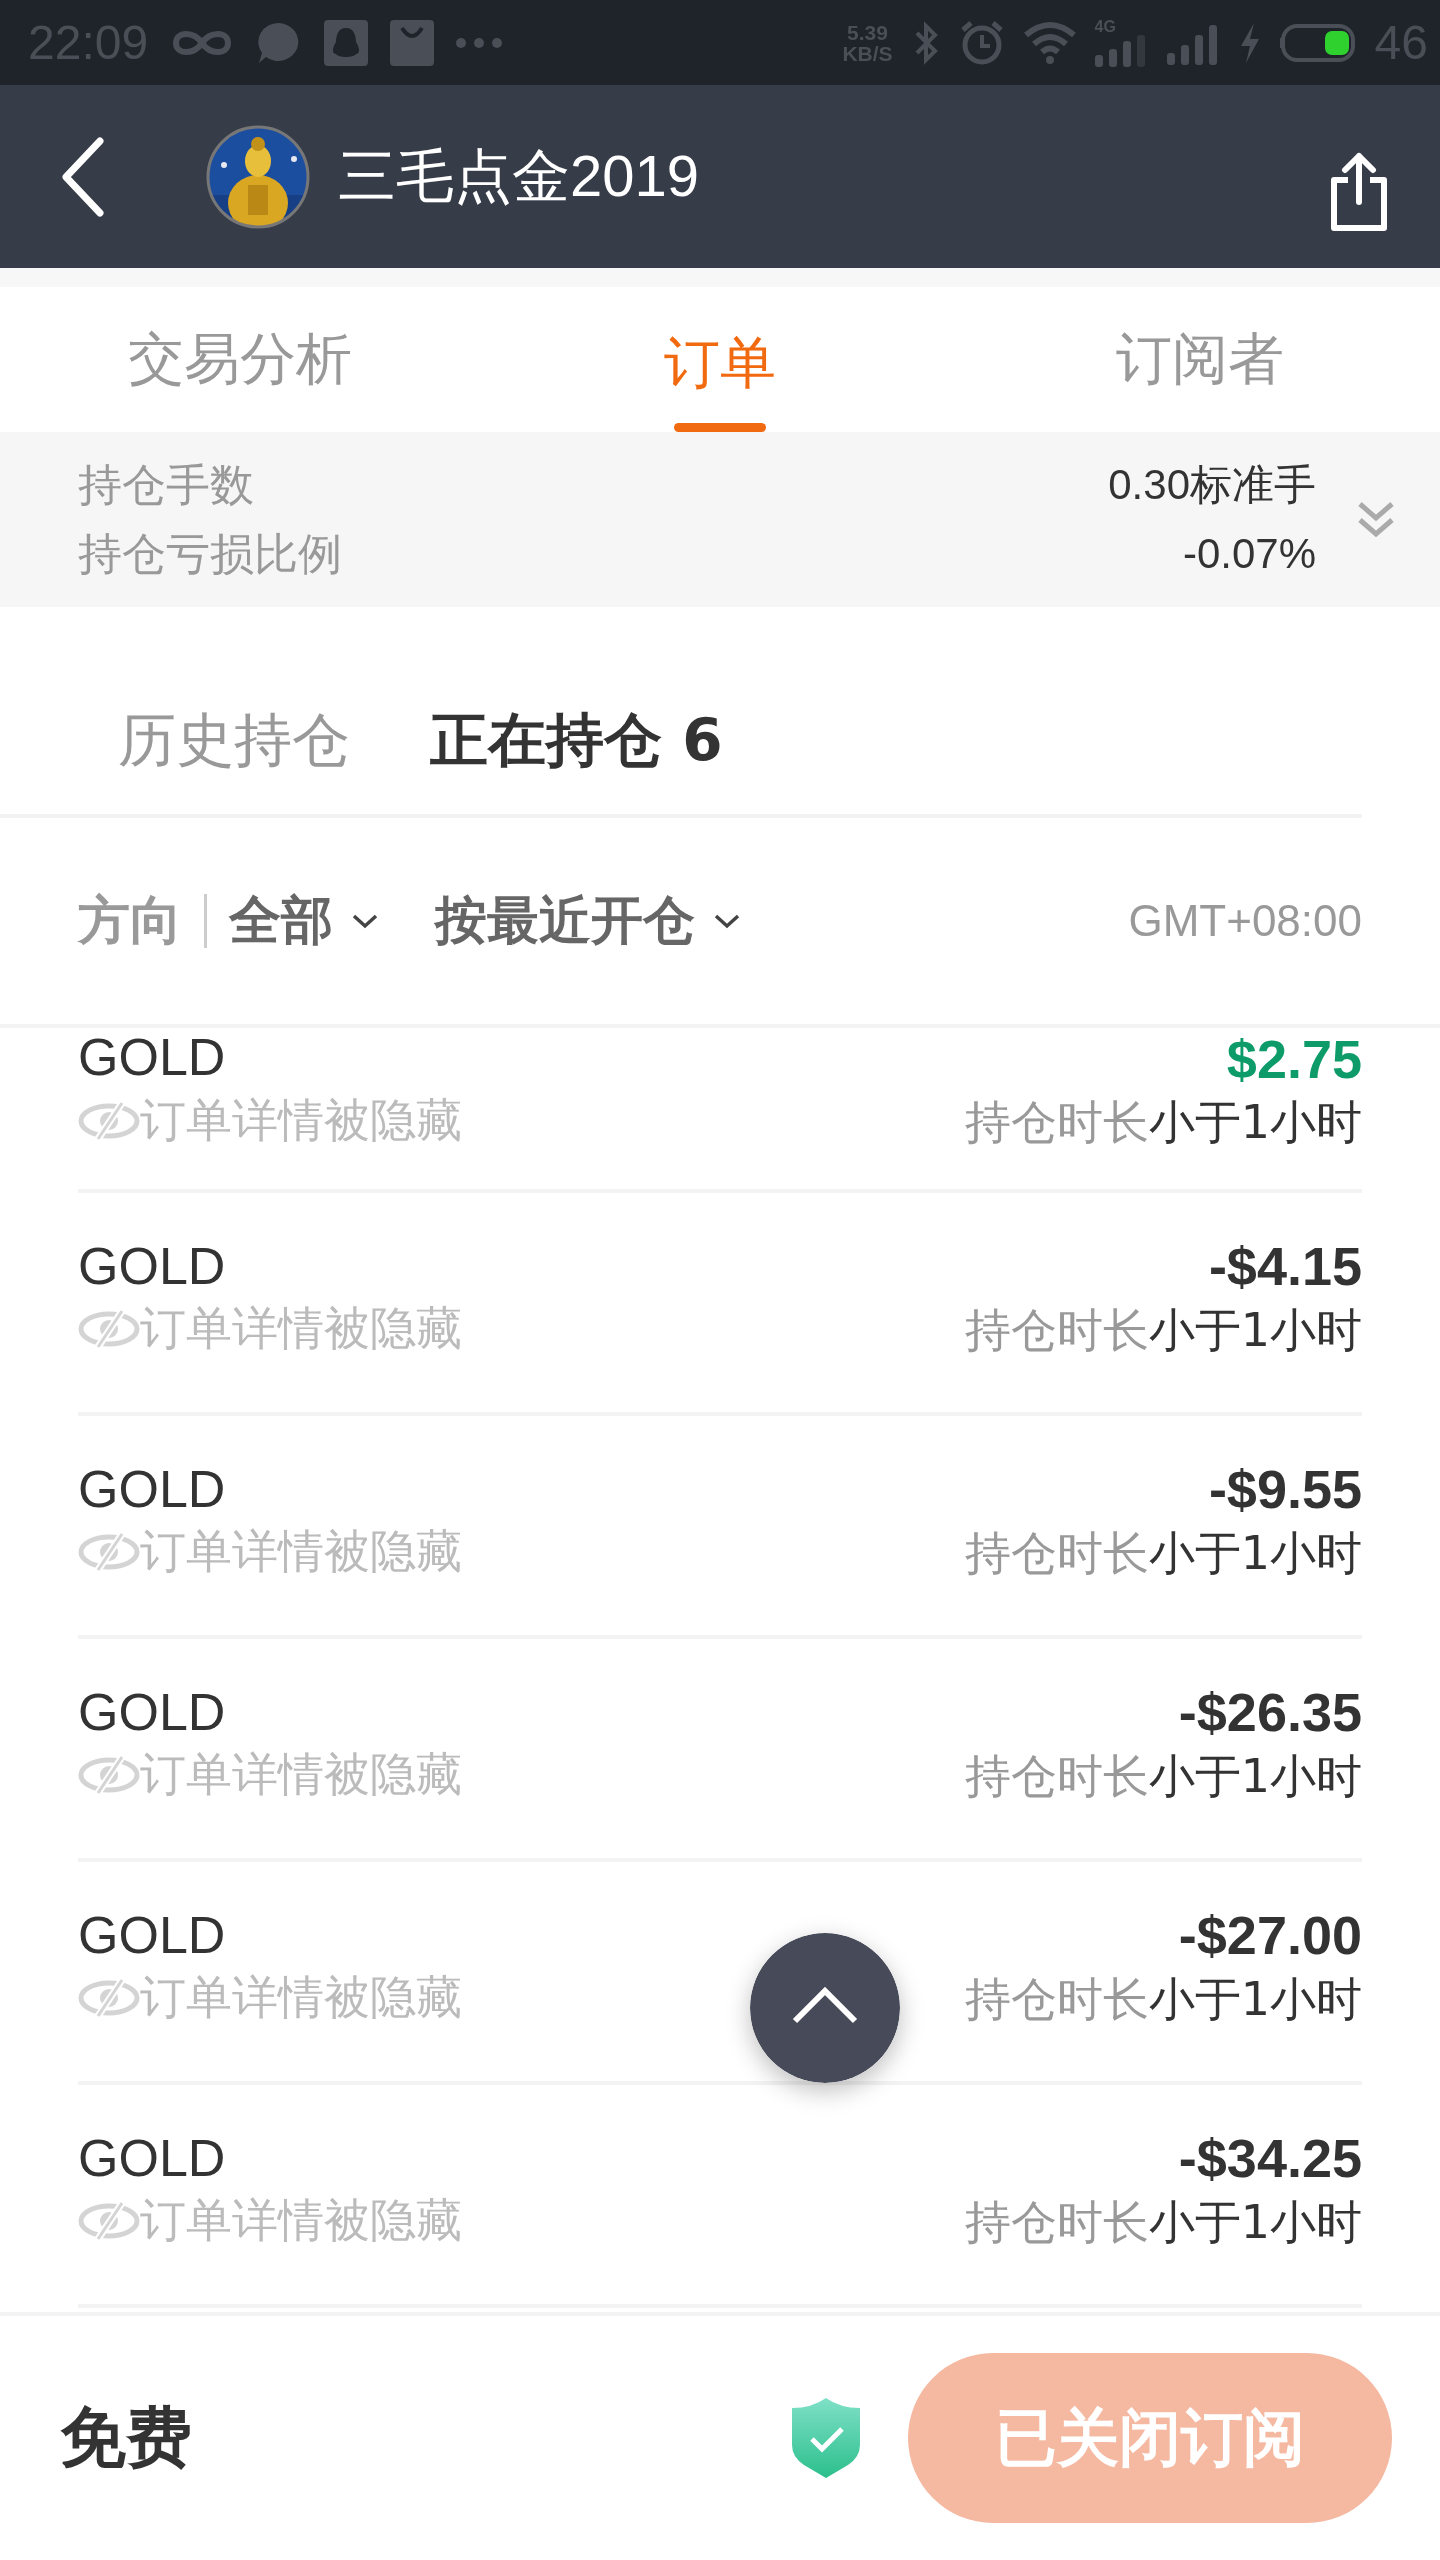 This screenshot has width=1440, height=2560. What do you see at coordinates (1200, 359) in the screenshot?
I see `tab: 订阅者` at bounding box center [1200, 359].